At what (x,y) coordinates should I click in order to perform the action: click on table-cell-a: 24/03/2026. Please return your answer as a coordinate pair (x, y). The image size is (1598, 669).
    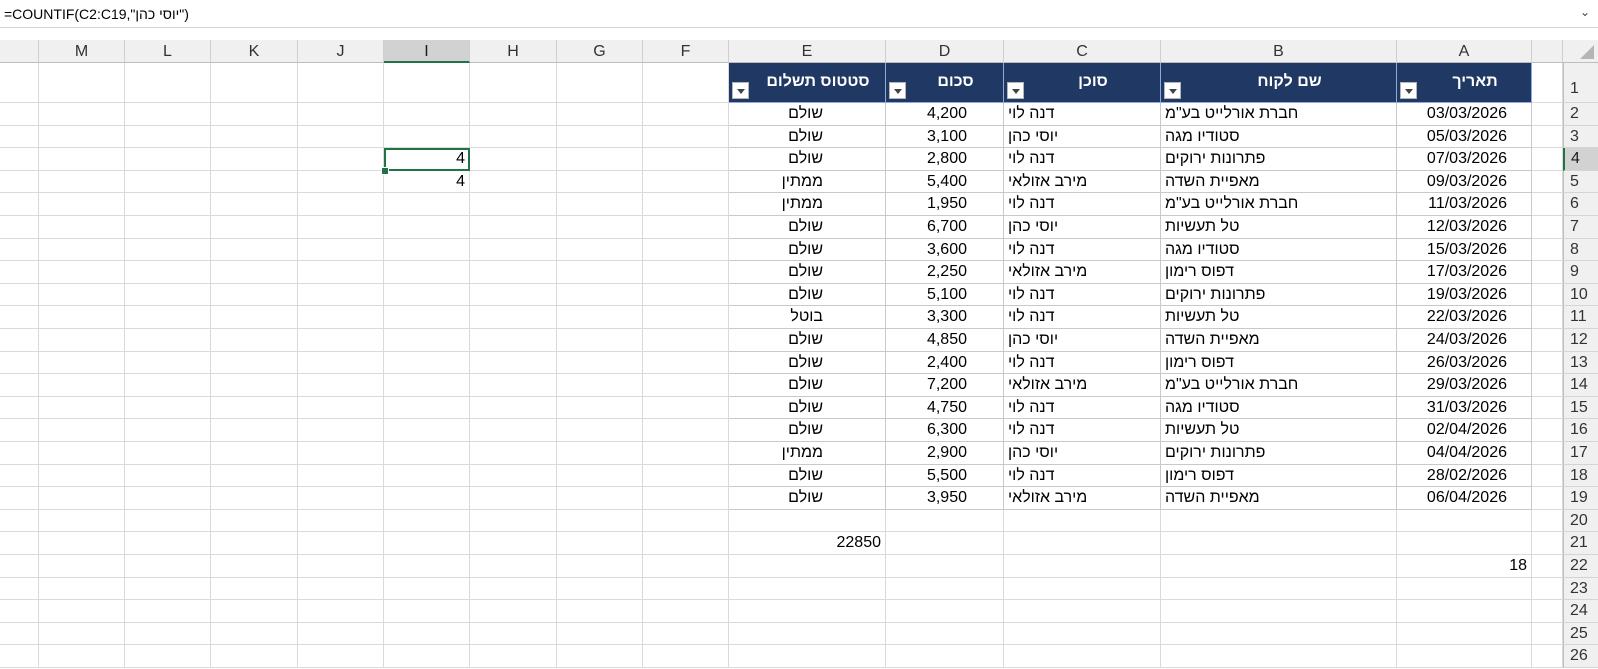
    Looking at the image, I should click on (1464, 340).